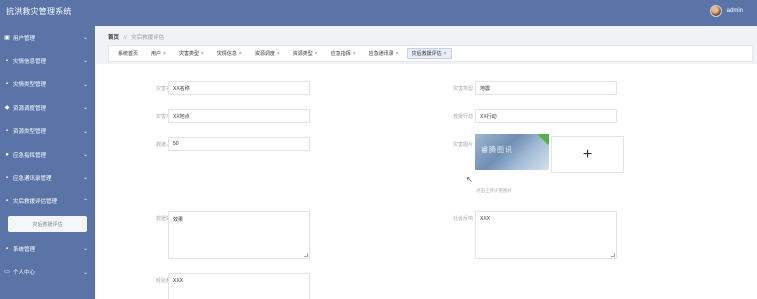 The height and width of the screenshot is (299, 757). I want to click on tab-label: 应急指挥, so click(340, 54).